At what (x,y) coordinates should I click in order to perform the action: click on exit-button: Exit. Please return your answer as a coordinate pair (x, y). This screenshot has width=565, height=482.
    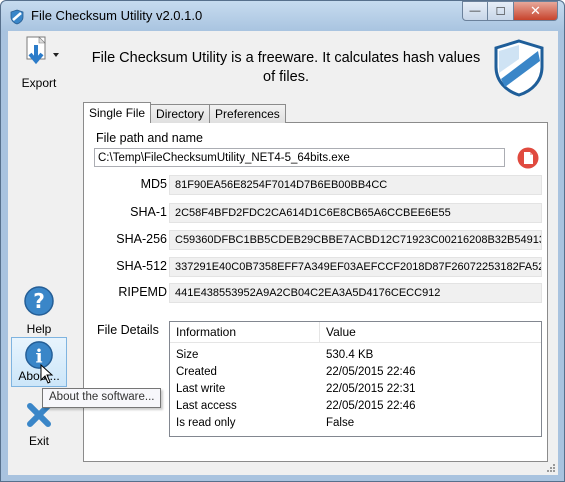
    Looking at the image, I should click on (39, 424).